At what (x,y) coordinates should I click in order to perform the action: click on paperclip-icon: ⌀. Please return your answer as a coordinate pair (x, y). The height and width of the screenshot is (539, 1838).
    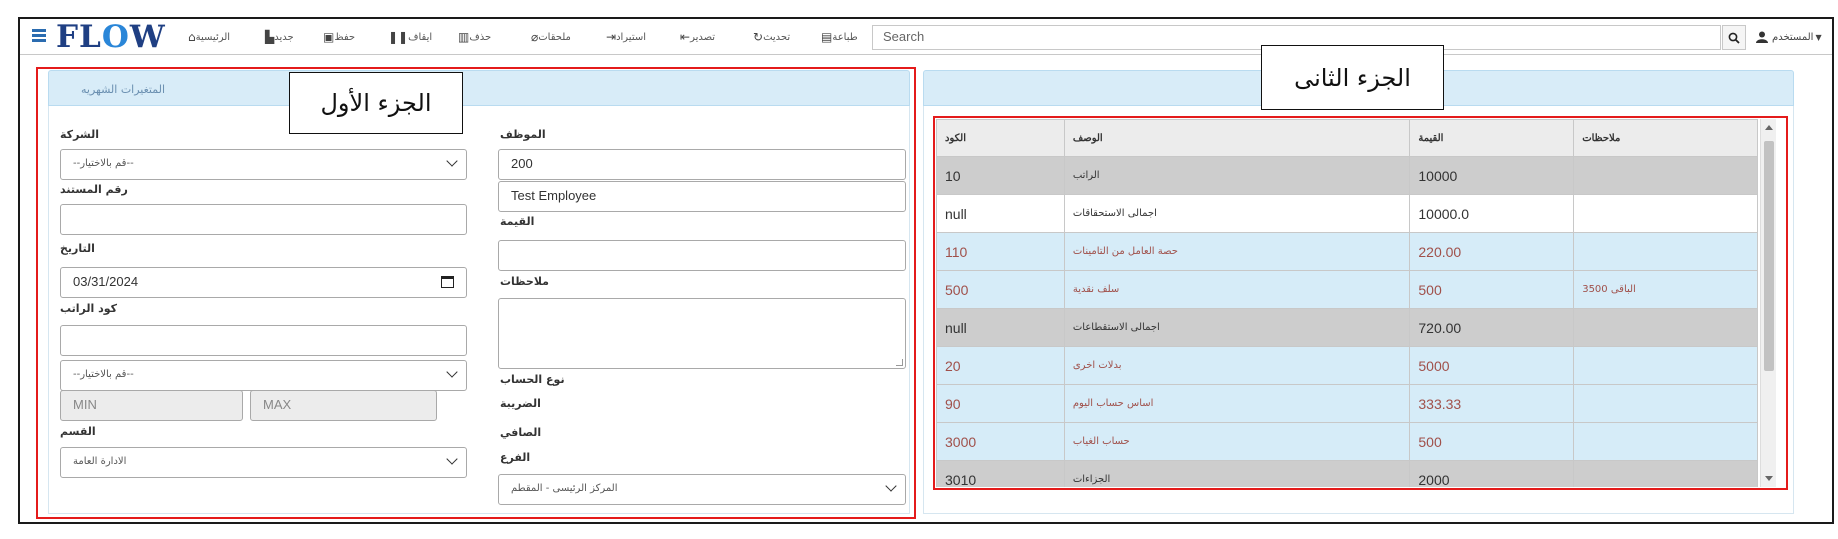
    Looking at the image, I should click on (535, 37).